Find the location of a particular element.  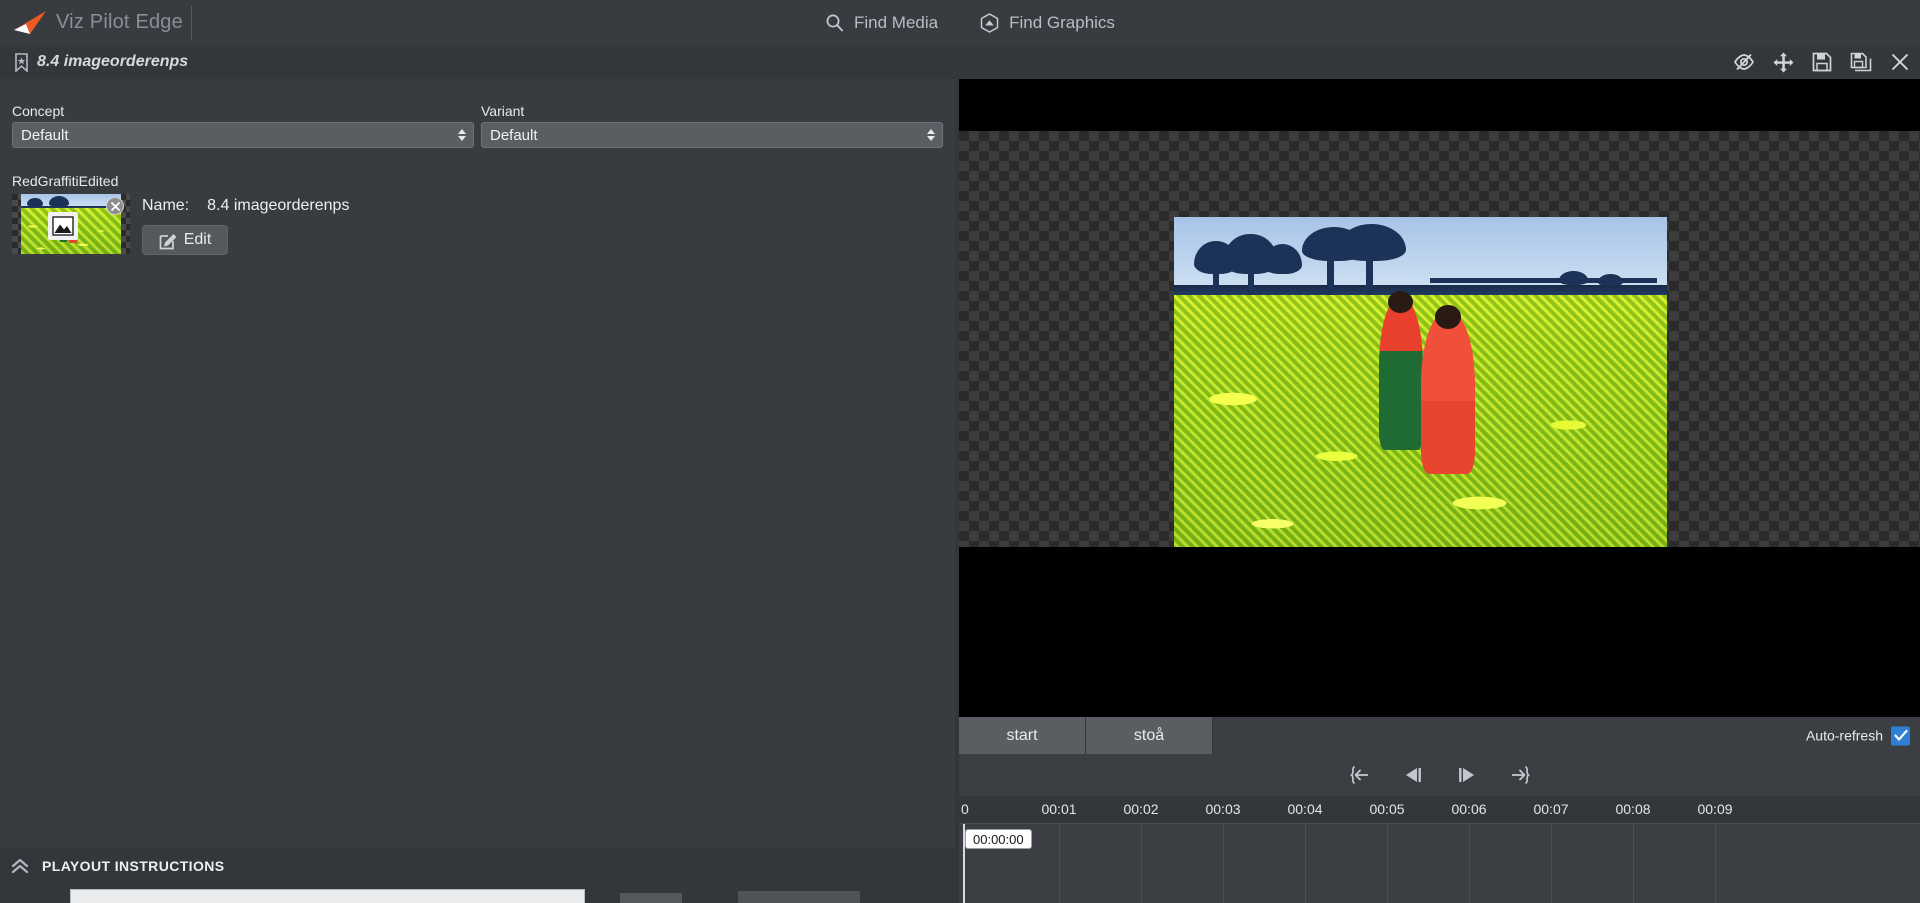

nav-find-graphics-label: Find Graphics is located at coordinates (1062, 22).